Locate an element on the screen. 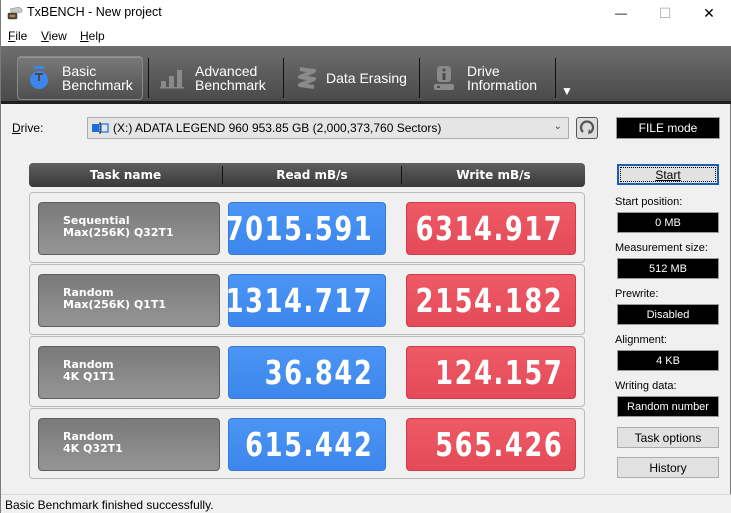 The height and width of the screenshot is (513, 731). menu-bar: File View Help is located at coordinates (366, 36).